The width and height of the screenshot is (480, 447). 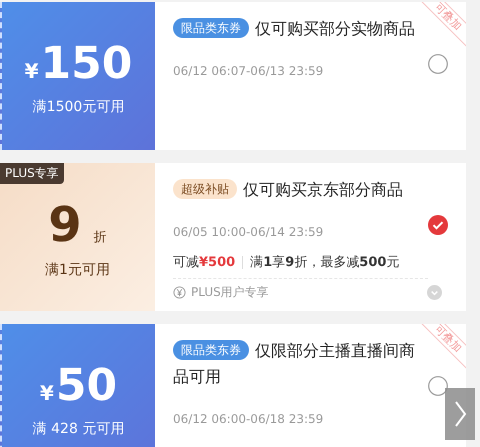 What do you see at coordinates (230, 292) in the screenshot?
I see `plus-member-note: PLUS用户专享` at bounding box center [230, 292].